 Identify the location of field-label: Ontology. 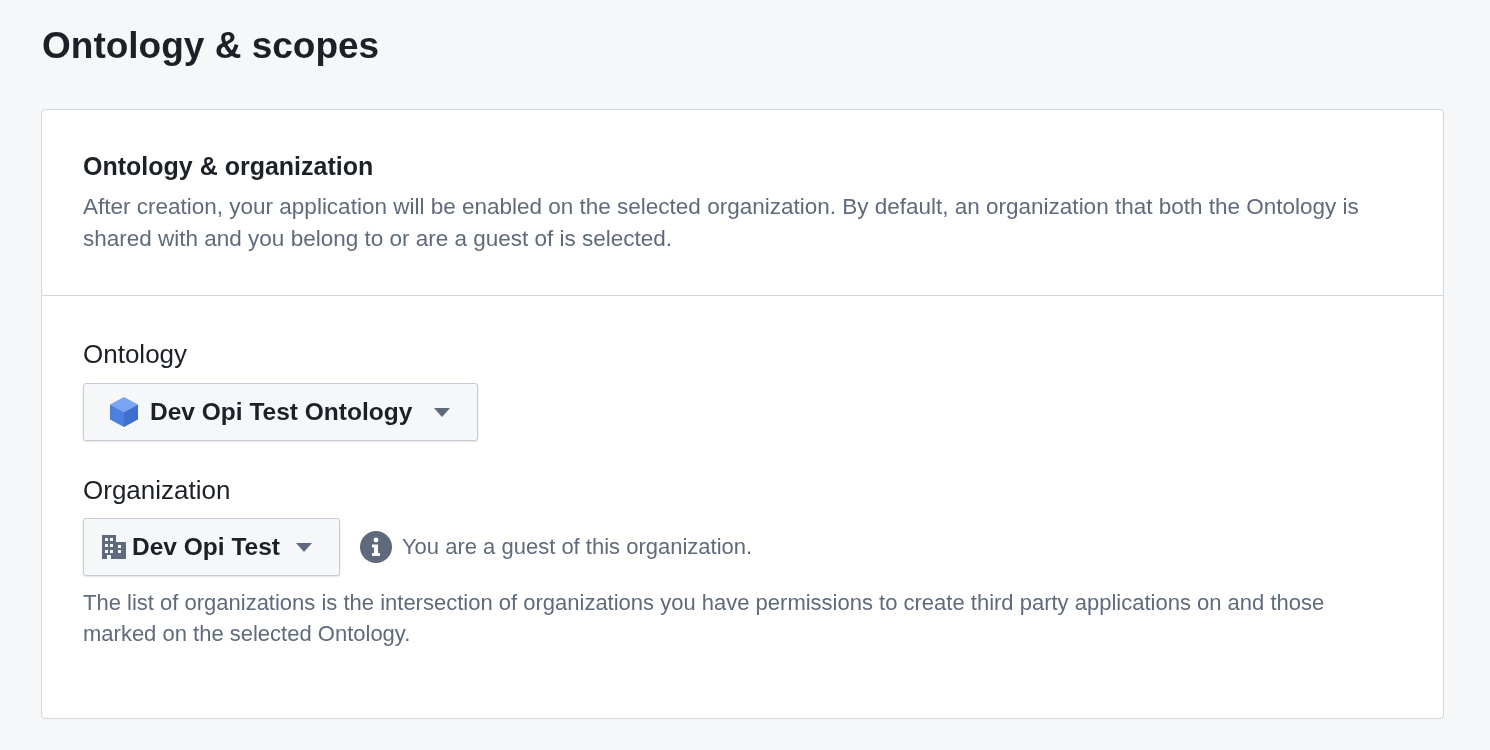
(135, 354).